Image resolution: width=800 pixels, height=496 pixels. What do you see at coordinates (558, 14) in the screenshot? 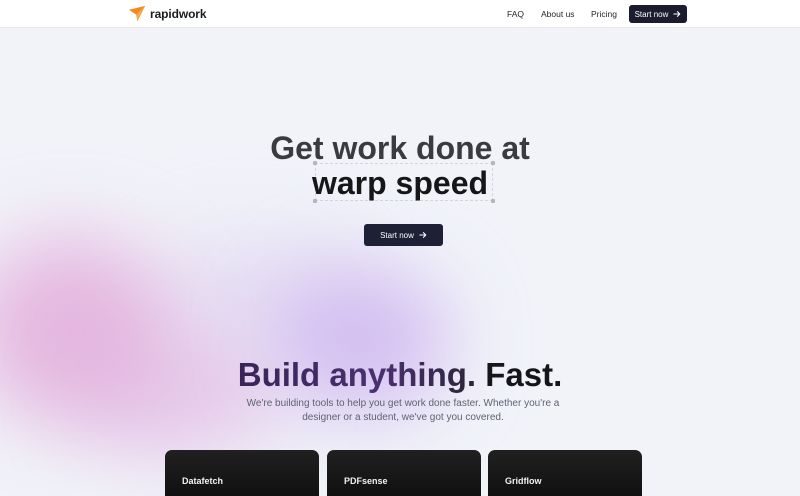
I see `nav-link-about-us: About us` at bounding box center [558, 14].